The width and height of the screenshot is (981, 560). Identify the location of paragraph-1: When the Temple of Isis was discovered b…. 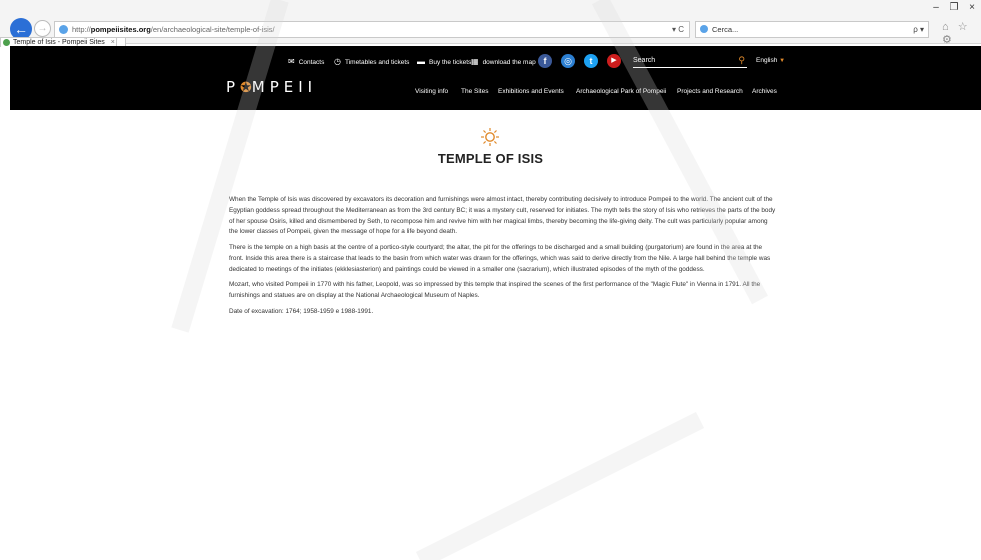
(502, 216).